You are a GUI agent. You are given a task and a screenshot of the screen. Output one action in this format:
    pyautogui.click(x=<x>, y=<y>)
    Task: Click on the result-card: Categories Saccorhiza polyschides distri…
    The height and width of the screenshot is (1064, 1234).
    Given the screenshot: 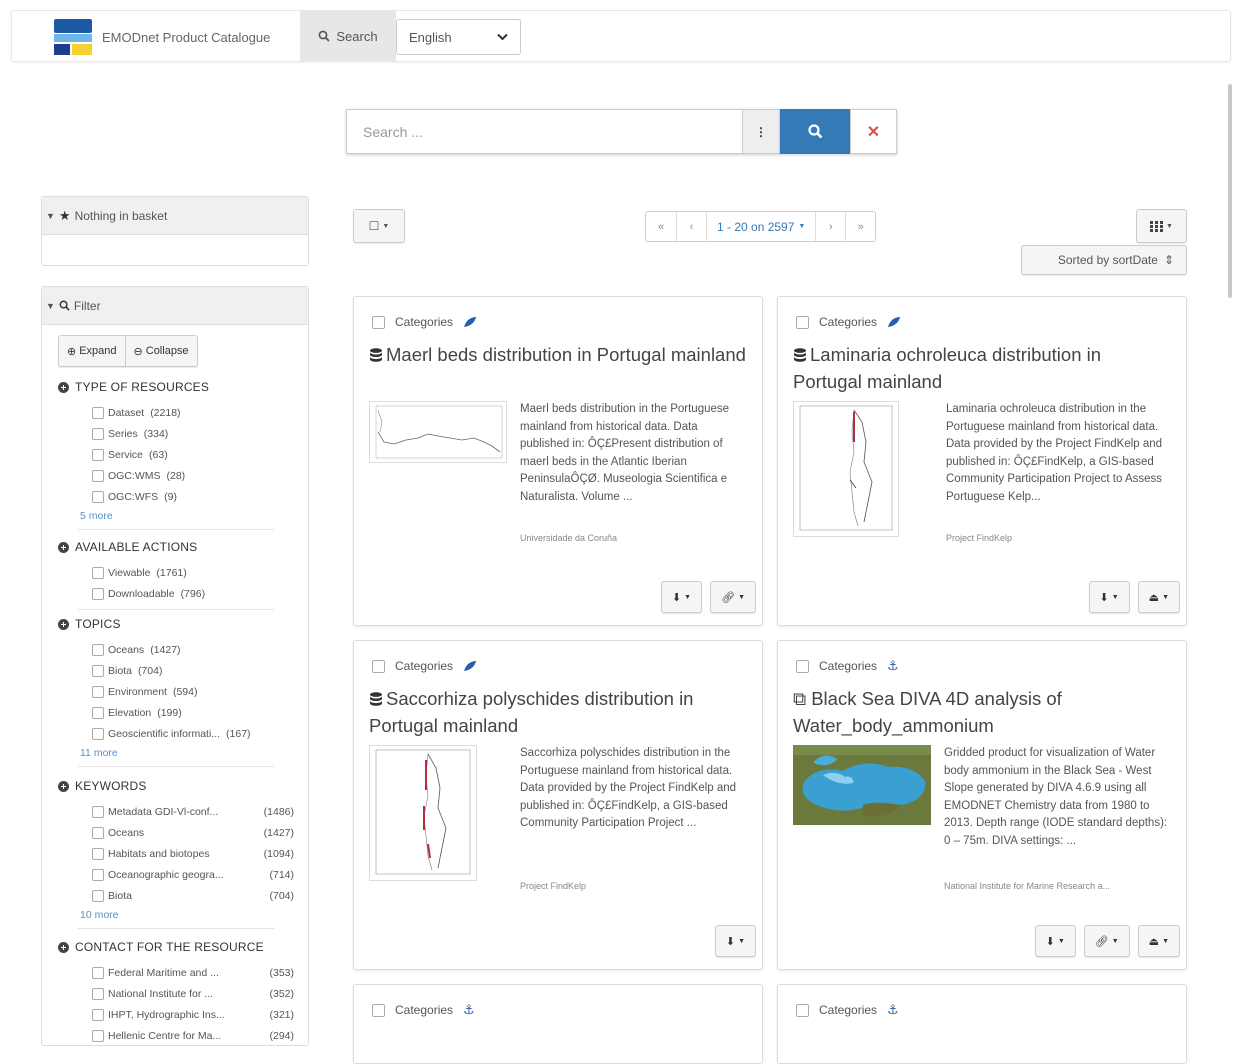 What is the action you would take?
    pyautogui.click(x=558, y=805)
    